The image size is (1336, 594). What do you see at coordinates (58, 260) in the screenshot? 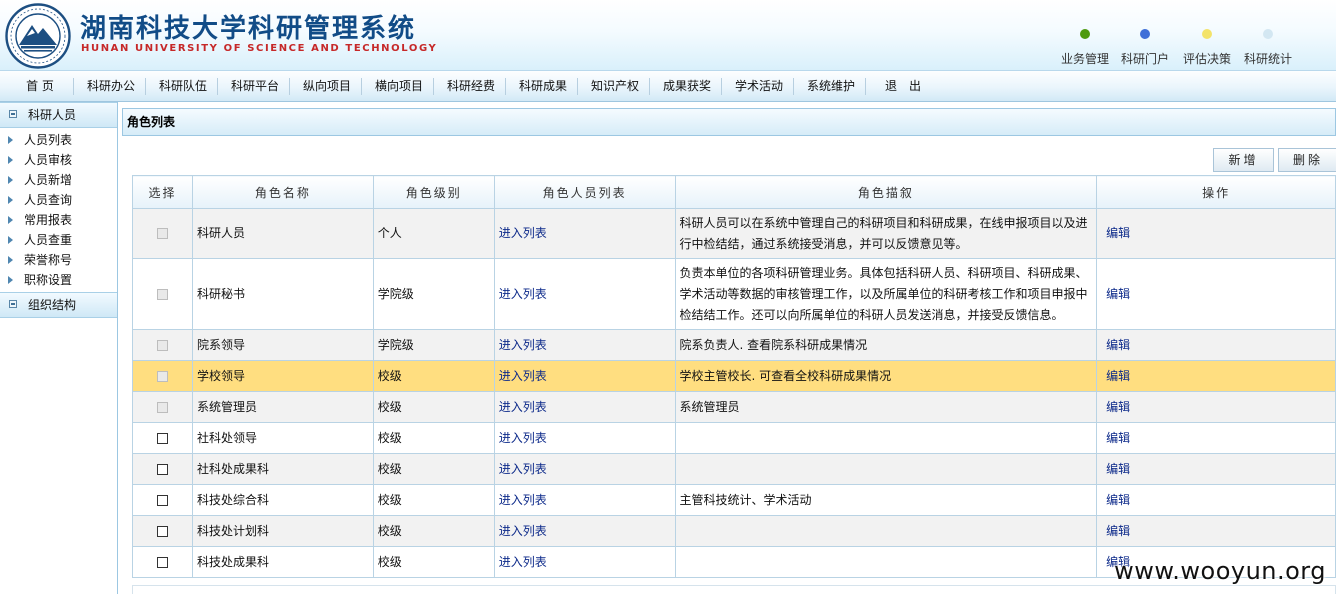
I see `sidebar-item-honors: 荣誉称号` at bounding box center [58, 260].